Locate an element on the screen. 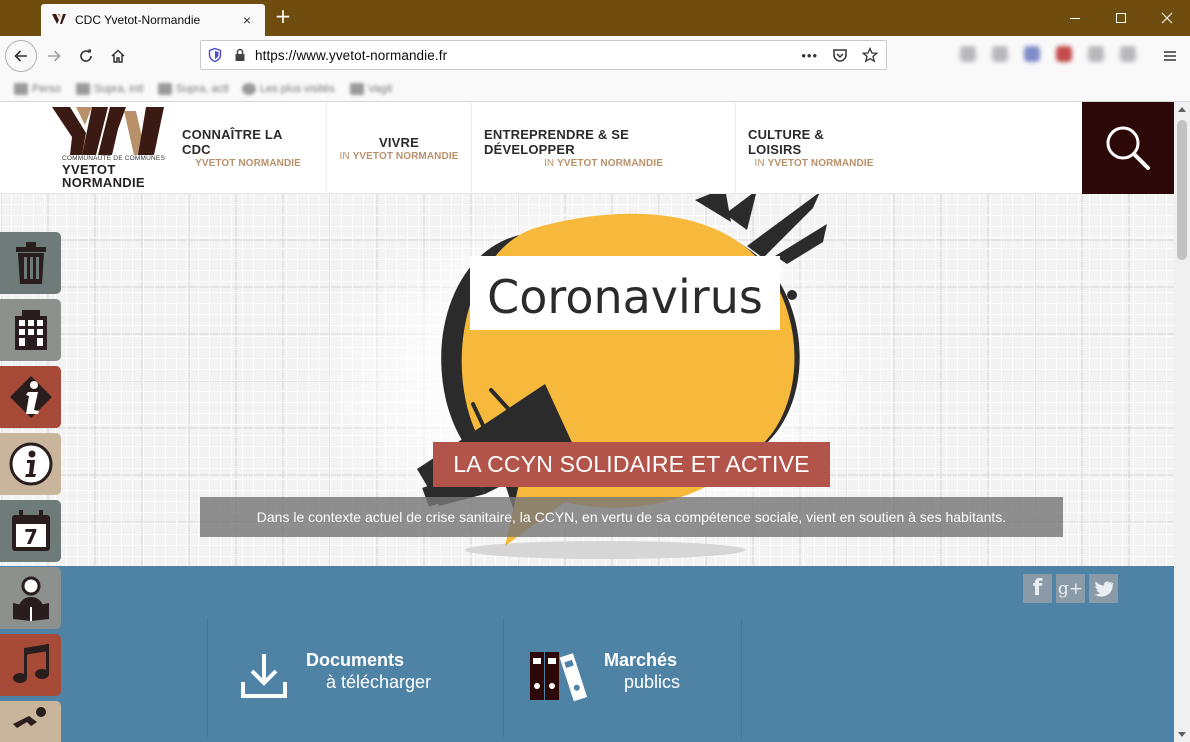 This screenshot has width=1190, height=742. calendar-icon: 7 is located at coordinates (30, 530).